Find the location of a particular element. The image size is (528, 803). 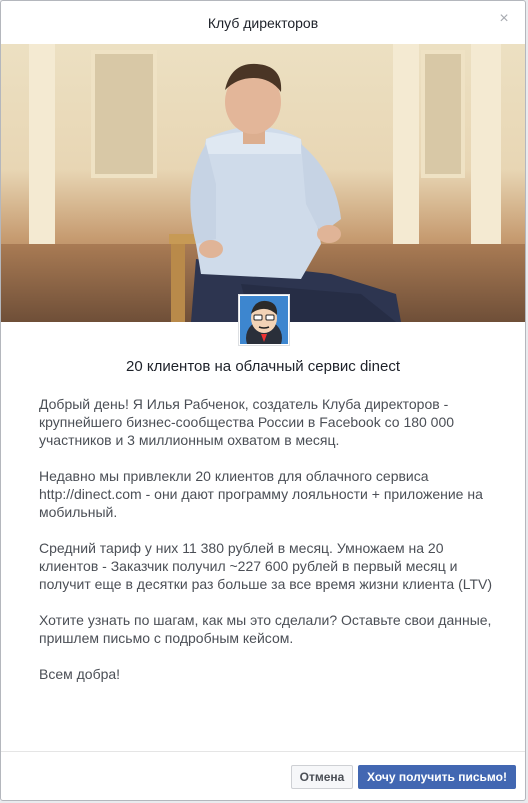

dialog-title: Клуб директоров is located at coordinates (263, 22).